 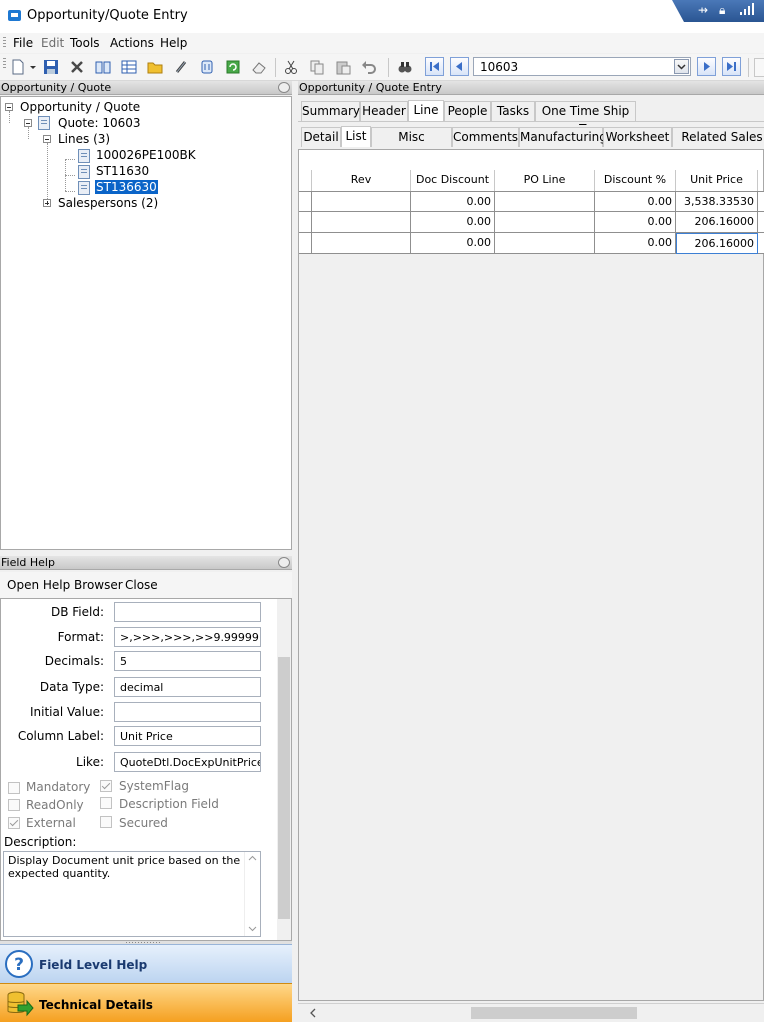 What do you see at coordinates (411, 137) in the screenshot?
I see `subtab-misc-charges: Misc Charges` at bounding box center [411, 137].